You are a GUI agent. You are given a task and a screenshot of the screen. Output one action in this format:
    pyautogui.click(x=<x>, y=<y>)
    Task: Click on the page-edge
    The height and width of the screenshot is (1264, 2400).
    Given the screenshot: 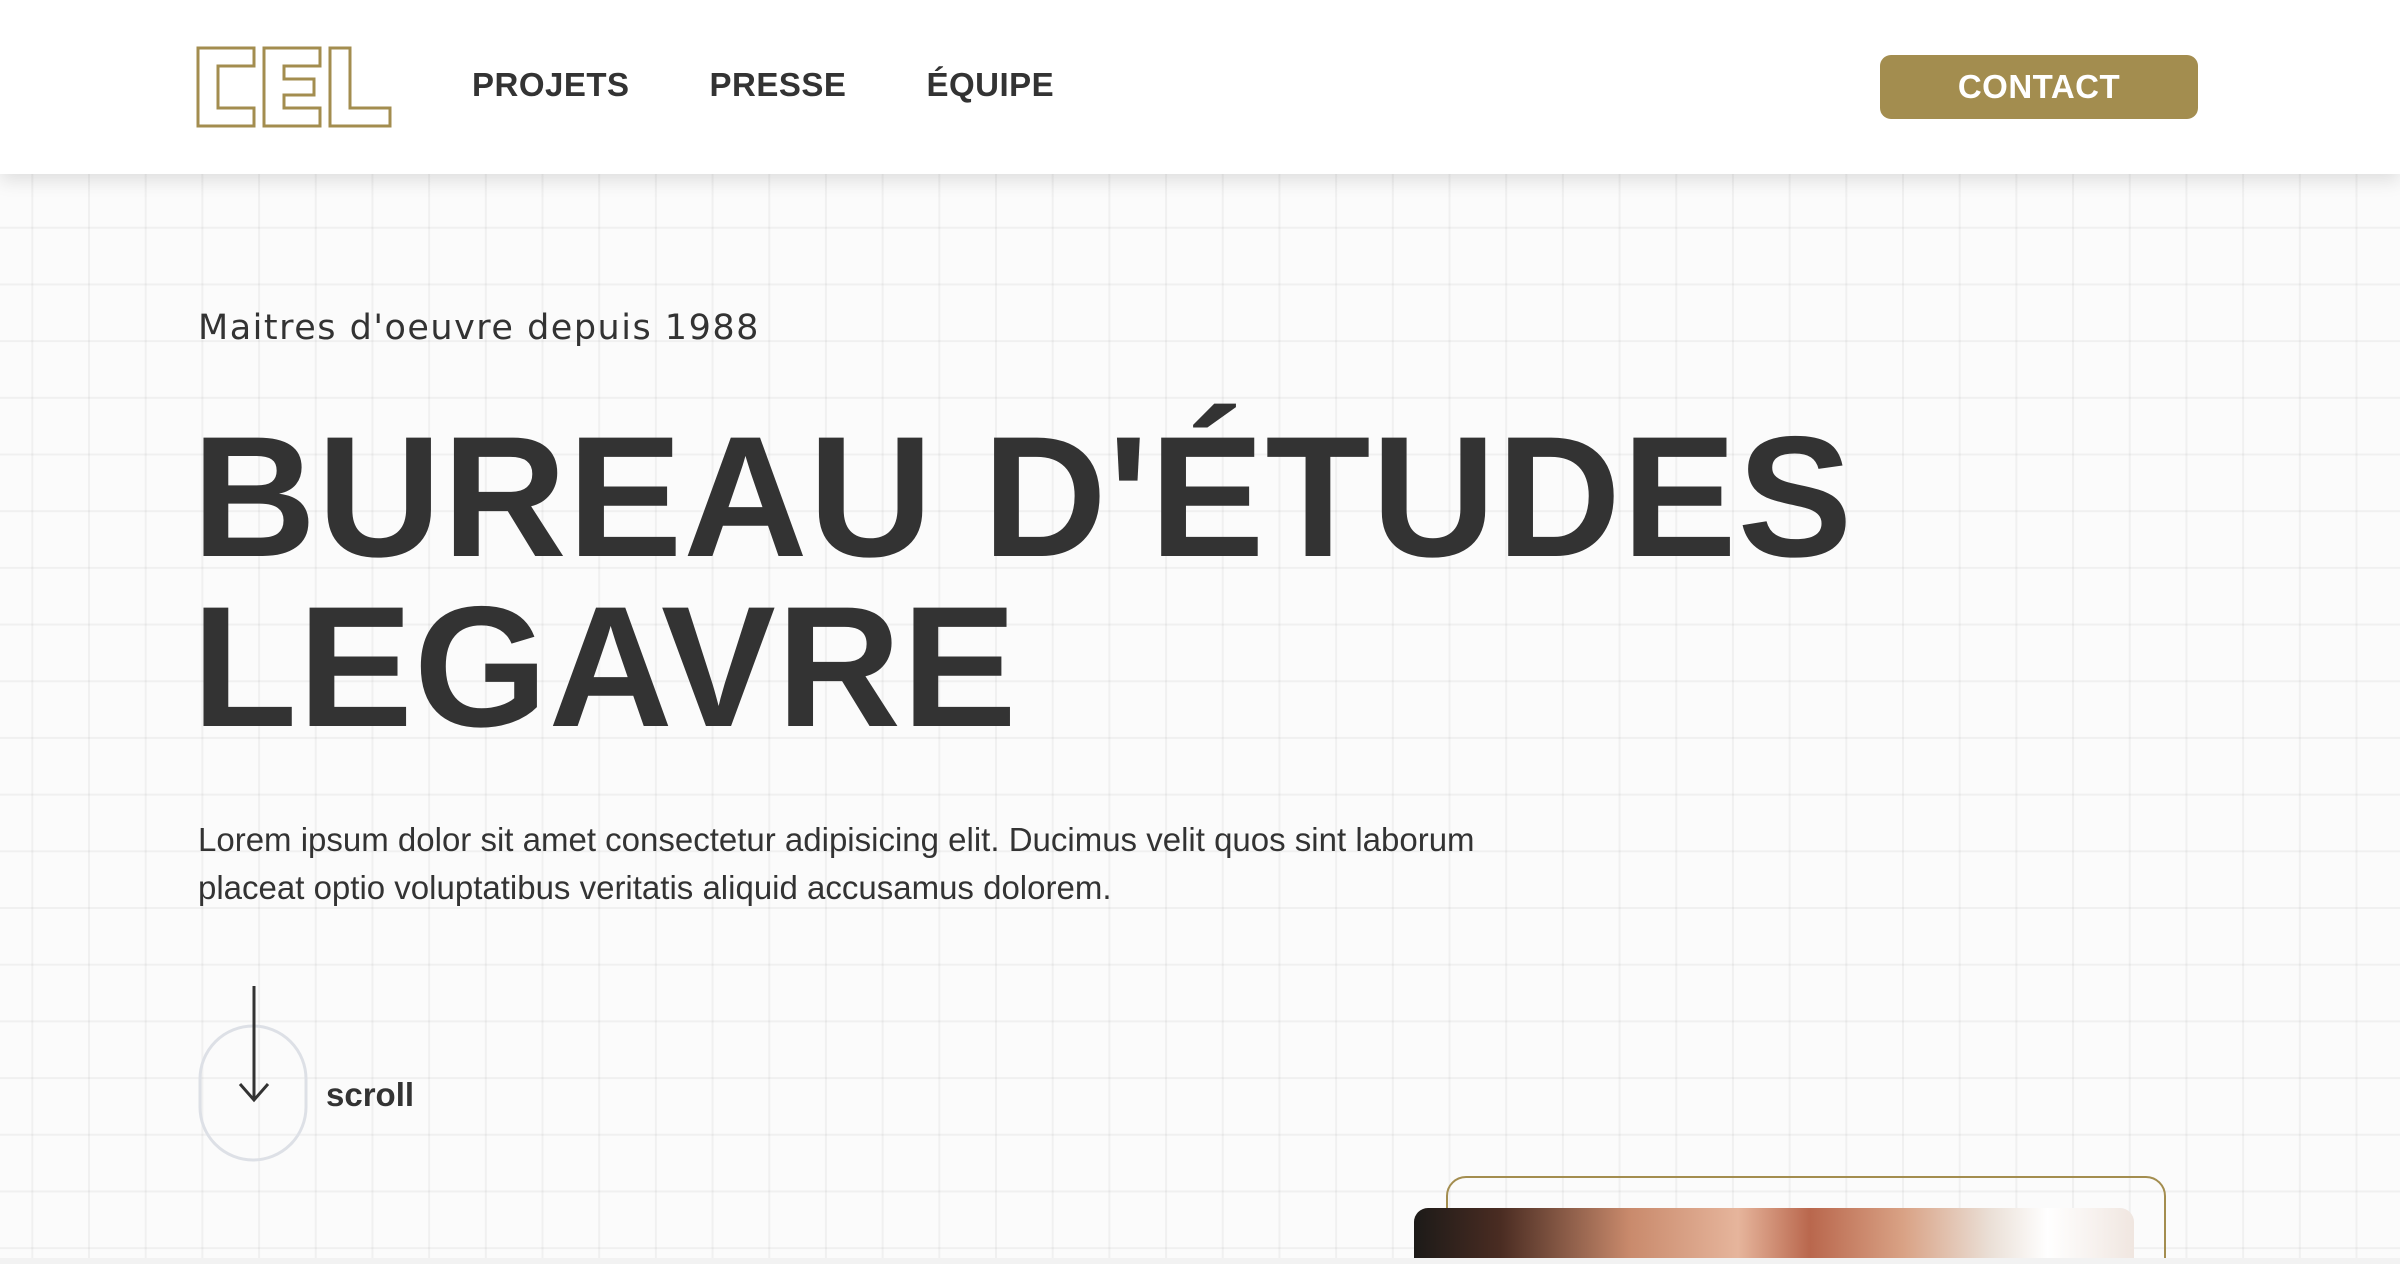 What is the action you would take?
    pyautogui.click(x=1200, y=1261)
    